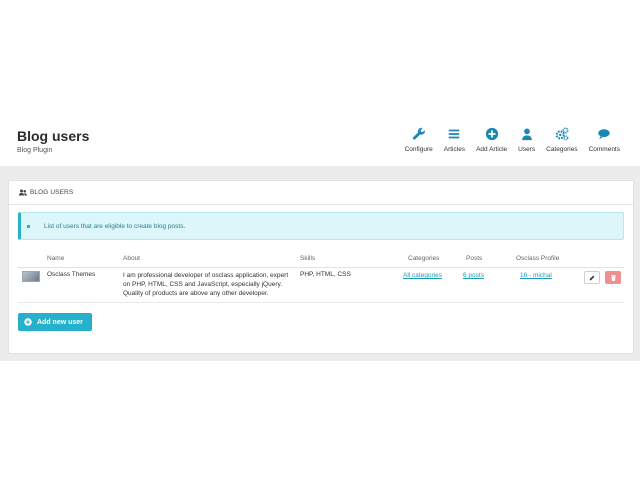  What do you see at coordinates (604, 149) in the screenshot?
I see `nav-comments-label: Comments` at bounding box center [604, 149].